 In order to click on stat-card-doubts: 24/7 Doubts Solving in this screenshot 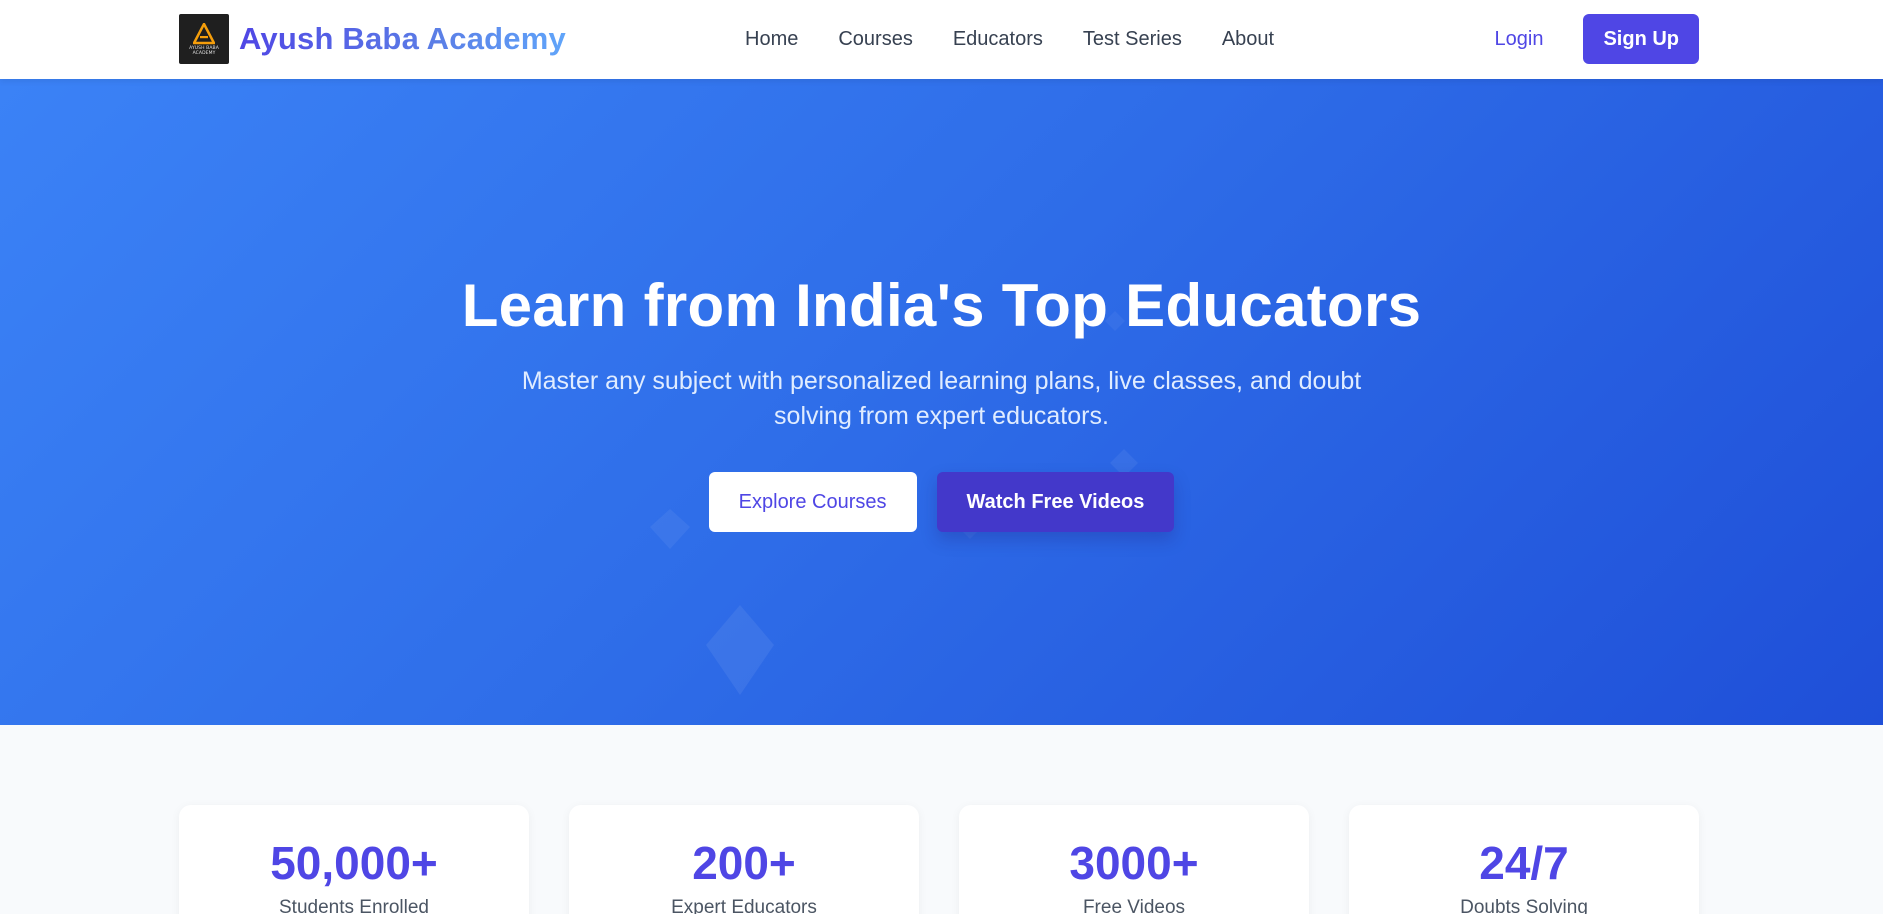, I will do `click(1524, 859)`.